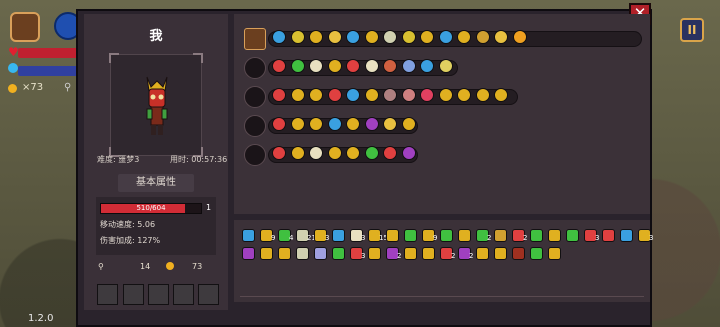 The width and height of the screenshot is (720, 327). Describe the element at coordinates (48, 53) in the screenshot. I see `hud-hp-bar` at that location.